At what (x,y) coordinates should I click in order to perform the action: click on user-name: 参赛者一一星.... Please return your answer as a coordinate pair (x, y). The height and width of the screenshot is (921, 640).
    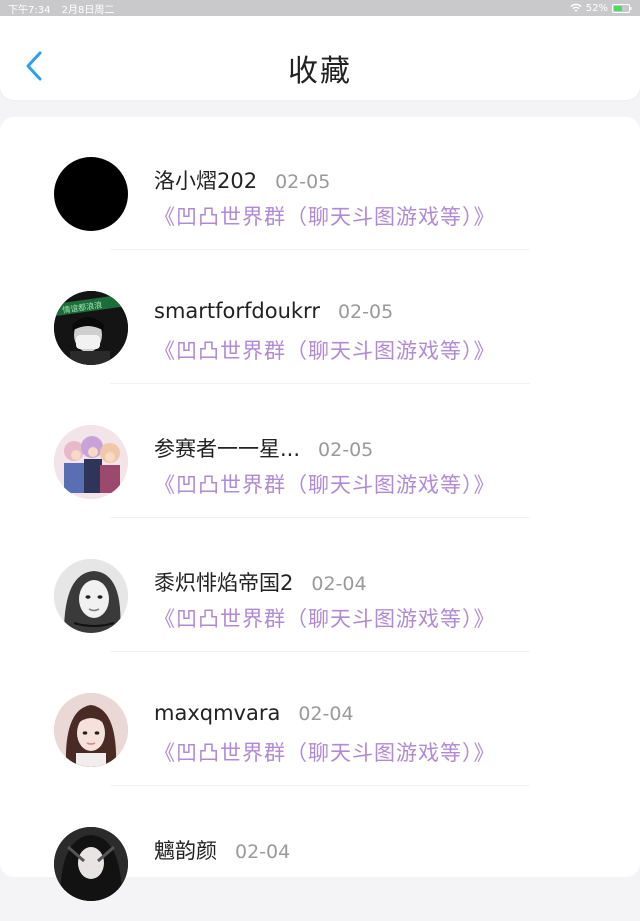
    Looking at the image, I should click on (227, 449).